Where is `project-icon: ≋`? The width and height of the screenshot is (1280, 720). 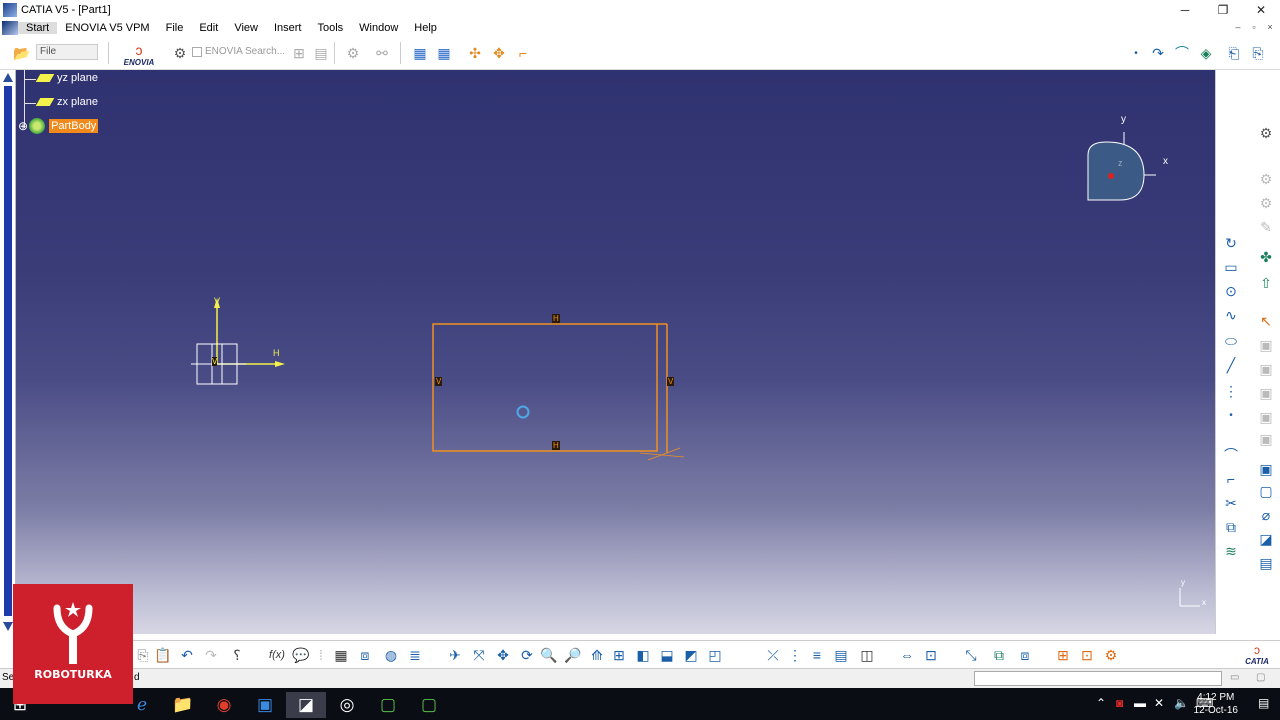 project-icon: ≋ is located at coordinates (1231, 551).